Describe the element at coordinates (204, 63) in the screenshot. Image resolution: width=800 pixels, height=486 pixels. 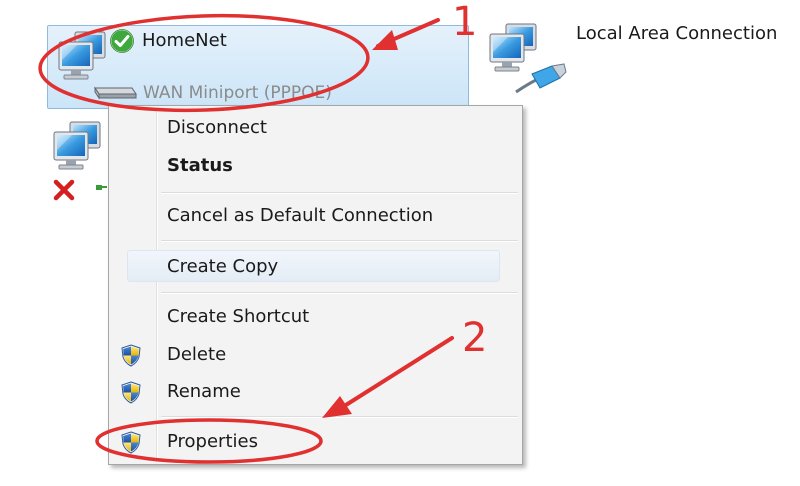
I see `annotation-circle-homenet` at that location.